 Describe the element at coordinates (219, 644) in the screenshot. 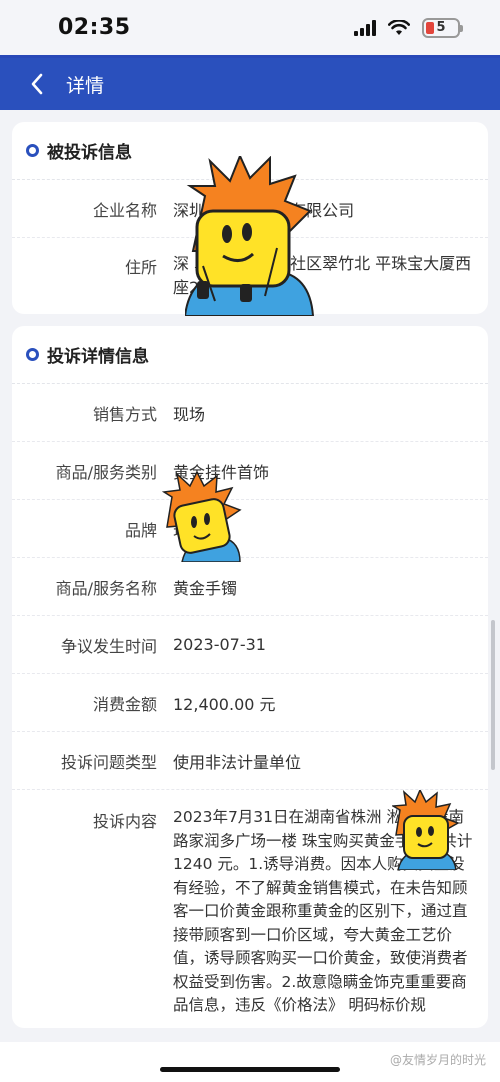

I see `field-value: 2023-07-31` at that location.